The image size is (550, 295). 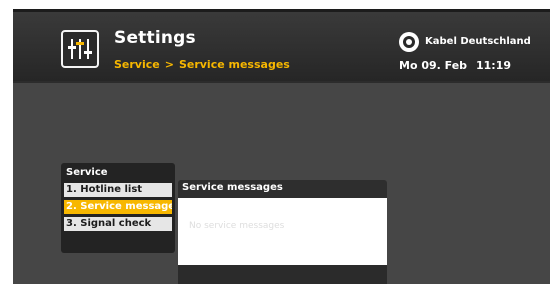 I want to click on empty-state-text: No service messages, so click(x=237, y=226).